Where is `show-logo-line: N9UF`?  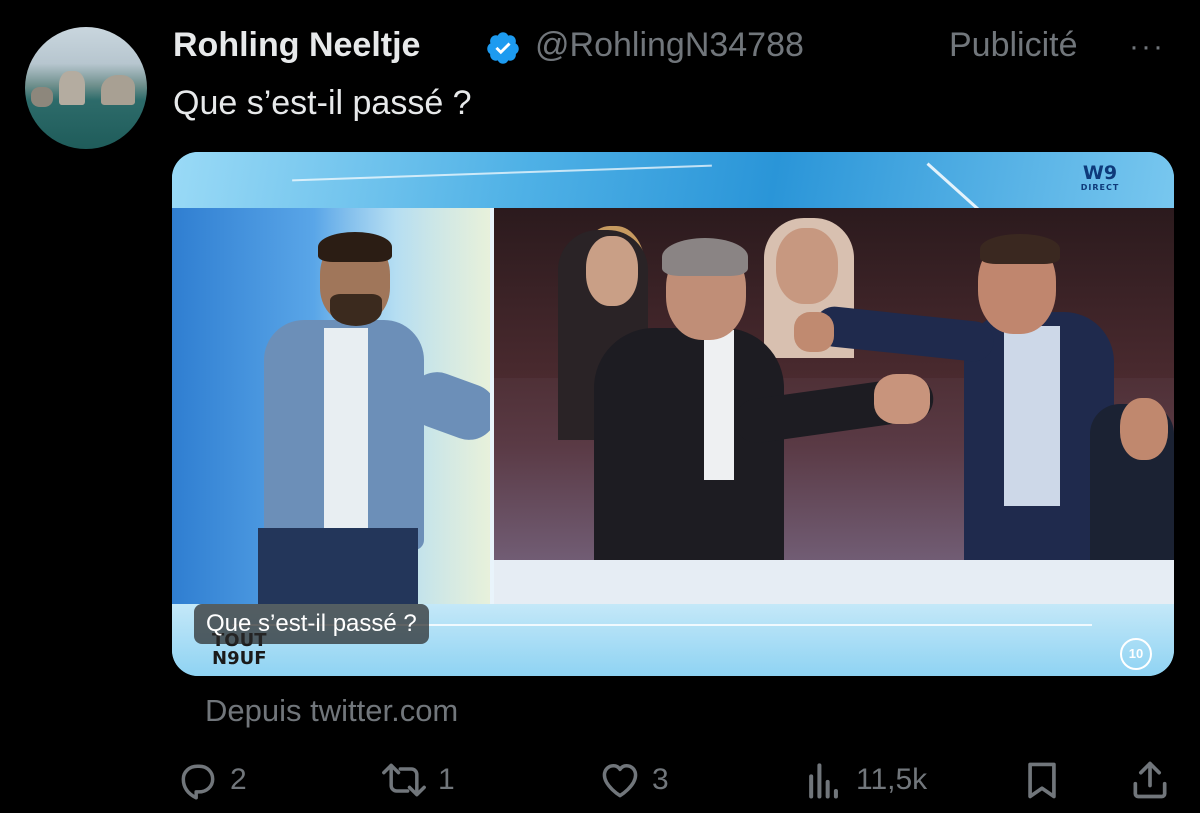
show-logo-line: N9UF is located at coordinates (239, 658).